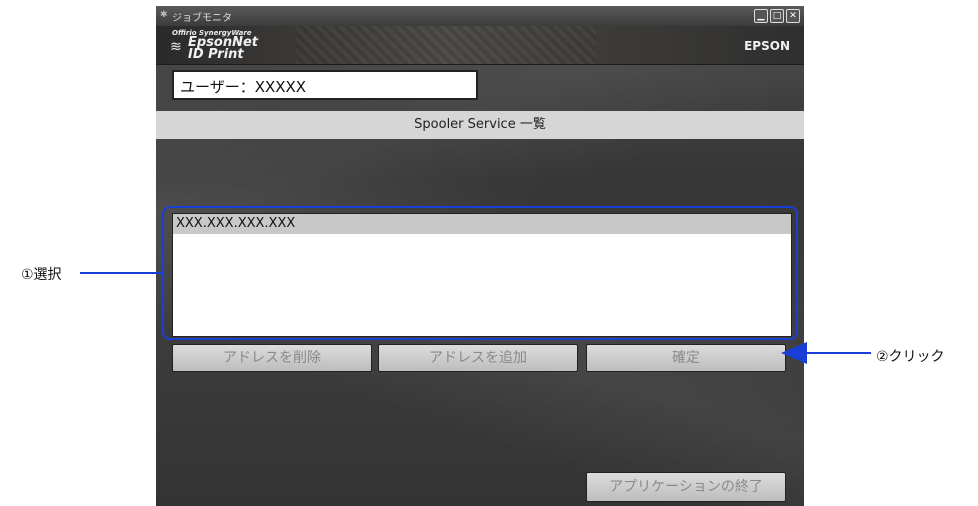 The height and width of the screenshot is (506, 978). Describe the element at coordinates (480, 125) in the screenshot. I see `list-title: Spooler Service 一覧` at that location.